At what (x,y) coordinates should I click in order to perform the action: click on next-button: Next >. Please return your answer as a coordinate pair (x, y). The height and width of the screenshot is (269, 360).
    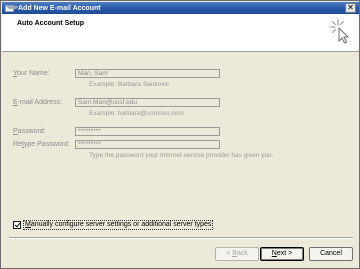
    Looking at the image, I should click on (282, 254).